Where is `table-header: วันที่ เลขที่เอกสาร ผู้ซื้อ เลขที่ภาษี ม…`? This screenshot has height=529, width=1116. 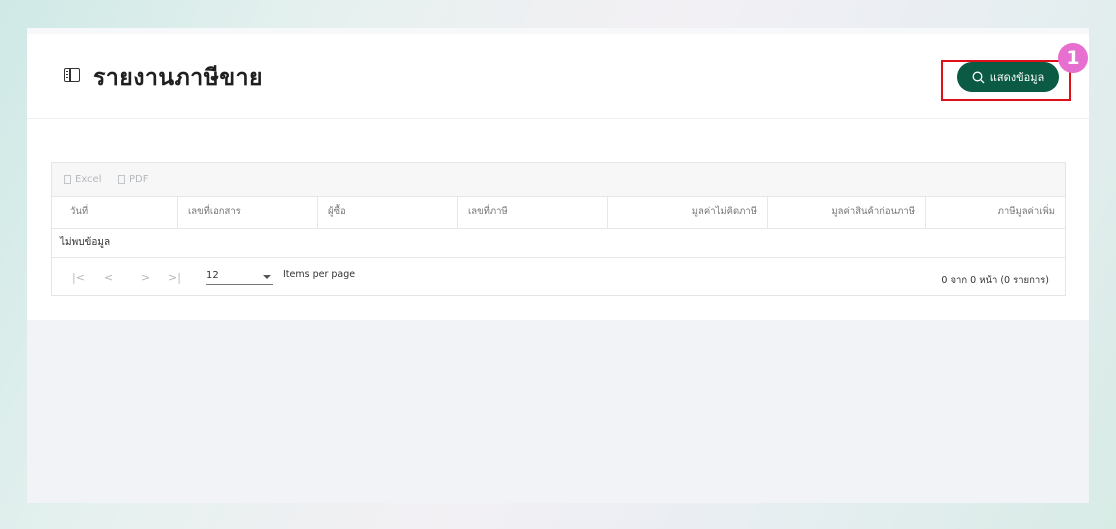 table-header: วันที่ เลขที่เอกสาร ผู้ซื้อ เลขที่ภาษี ม… is located at coordinates (558, 212).